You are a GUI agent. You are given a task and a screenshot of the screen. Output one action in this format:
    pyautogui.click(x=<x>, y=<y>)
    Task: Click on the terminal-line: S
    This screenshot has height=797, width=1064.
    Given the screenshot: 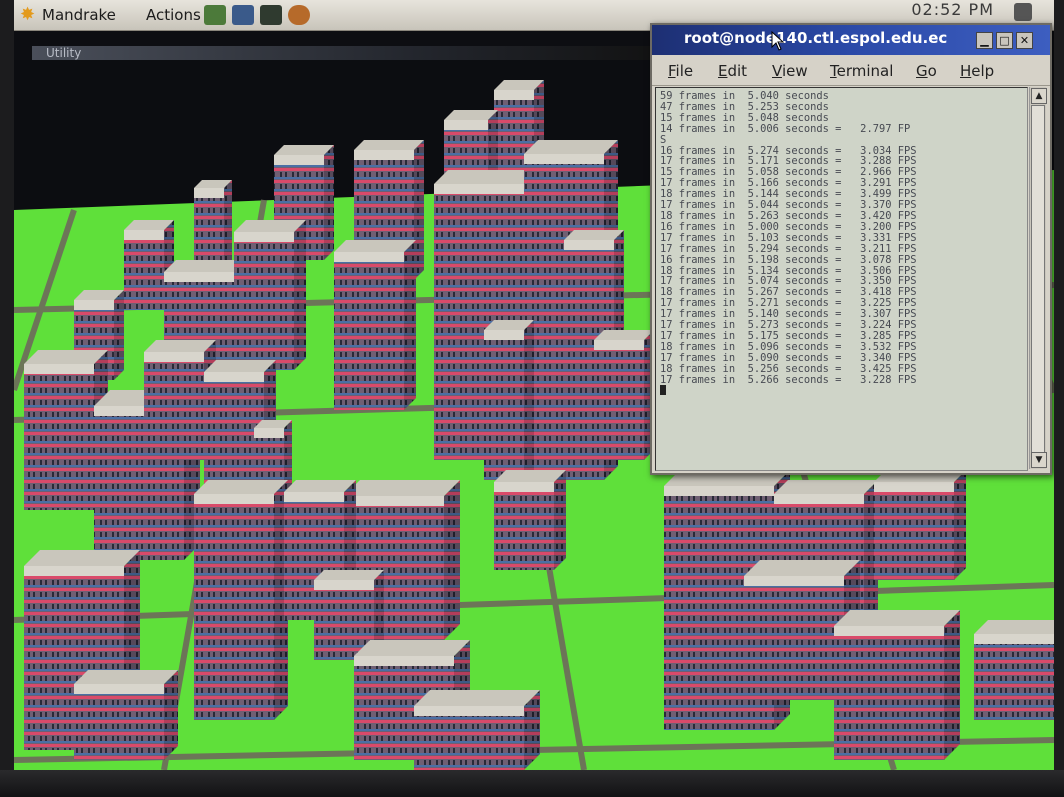 What is the action you would take?
    pyautogui.click(x=663, y=139)
    